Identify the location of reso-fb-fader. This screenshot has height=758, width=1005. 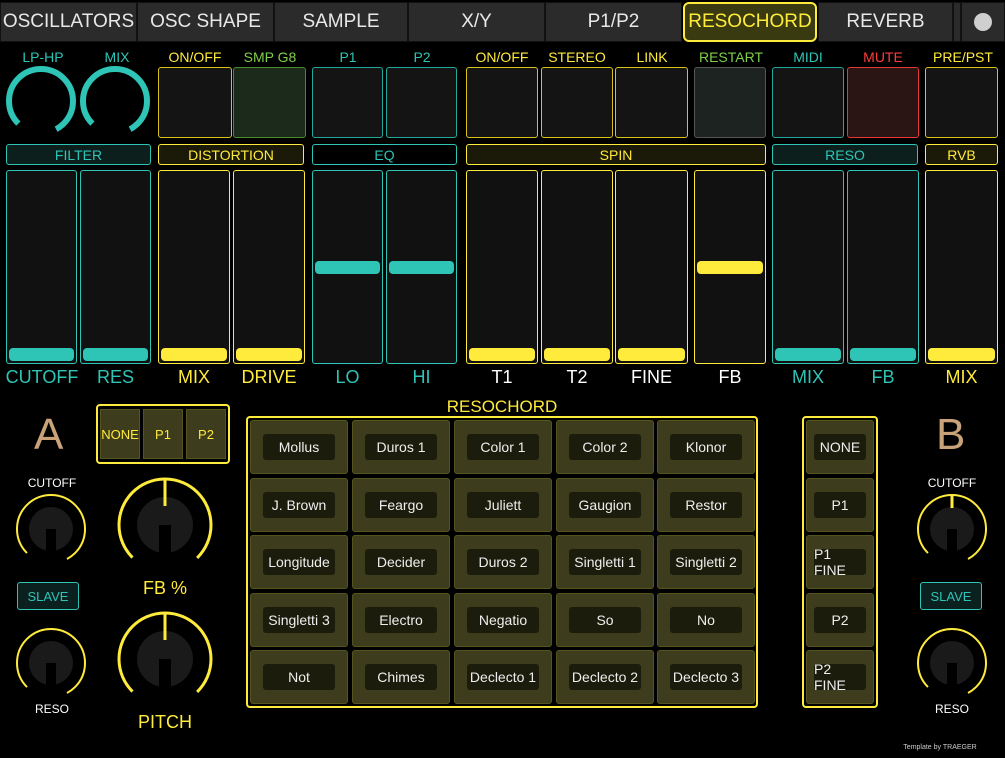
(883, 267).